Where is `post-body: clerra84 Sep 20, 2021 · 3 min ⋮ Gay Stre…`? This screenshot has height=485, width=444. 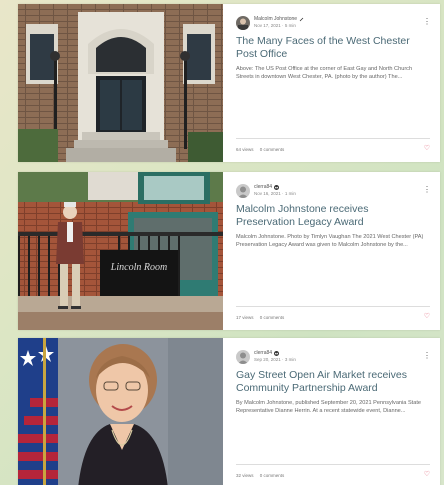 post-body: clerra84 Sep 20, 2021 · 3 min ⋮ Gay Stre… is located at coordinates (333, 416).